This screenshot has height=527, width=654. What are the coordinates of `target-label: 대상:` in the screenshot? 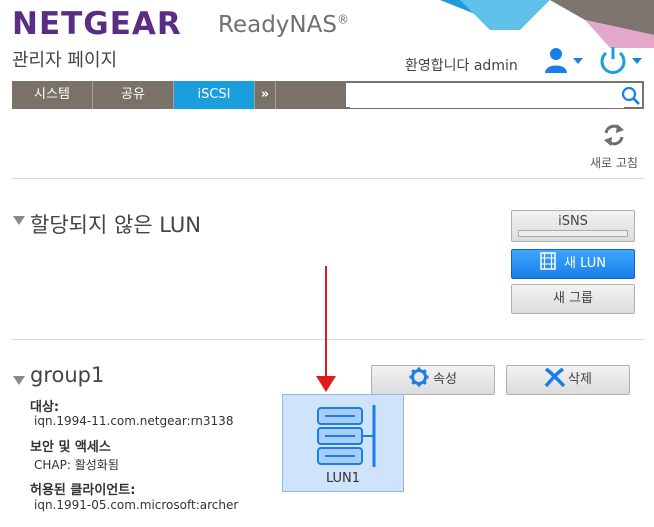 It's located at (45, 407).